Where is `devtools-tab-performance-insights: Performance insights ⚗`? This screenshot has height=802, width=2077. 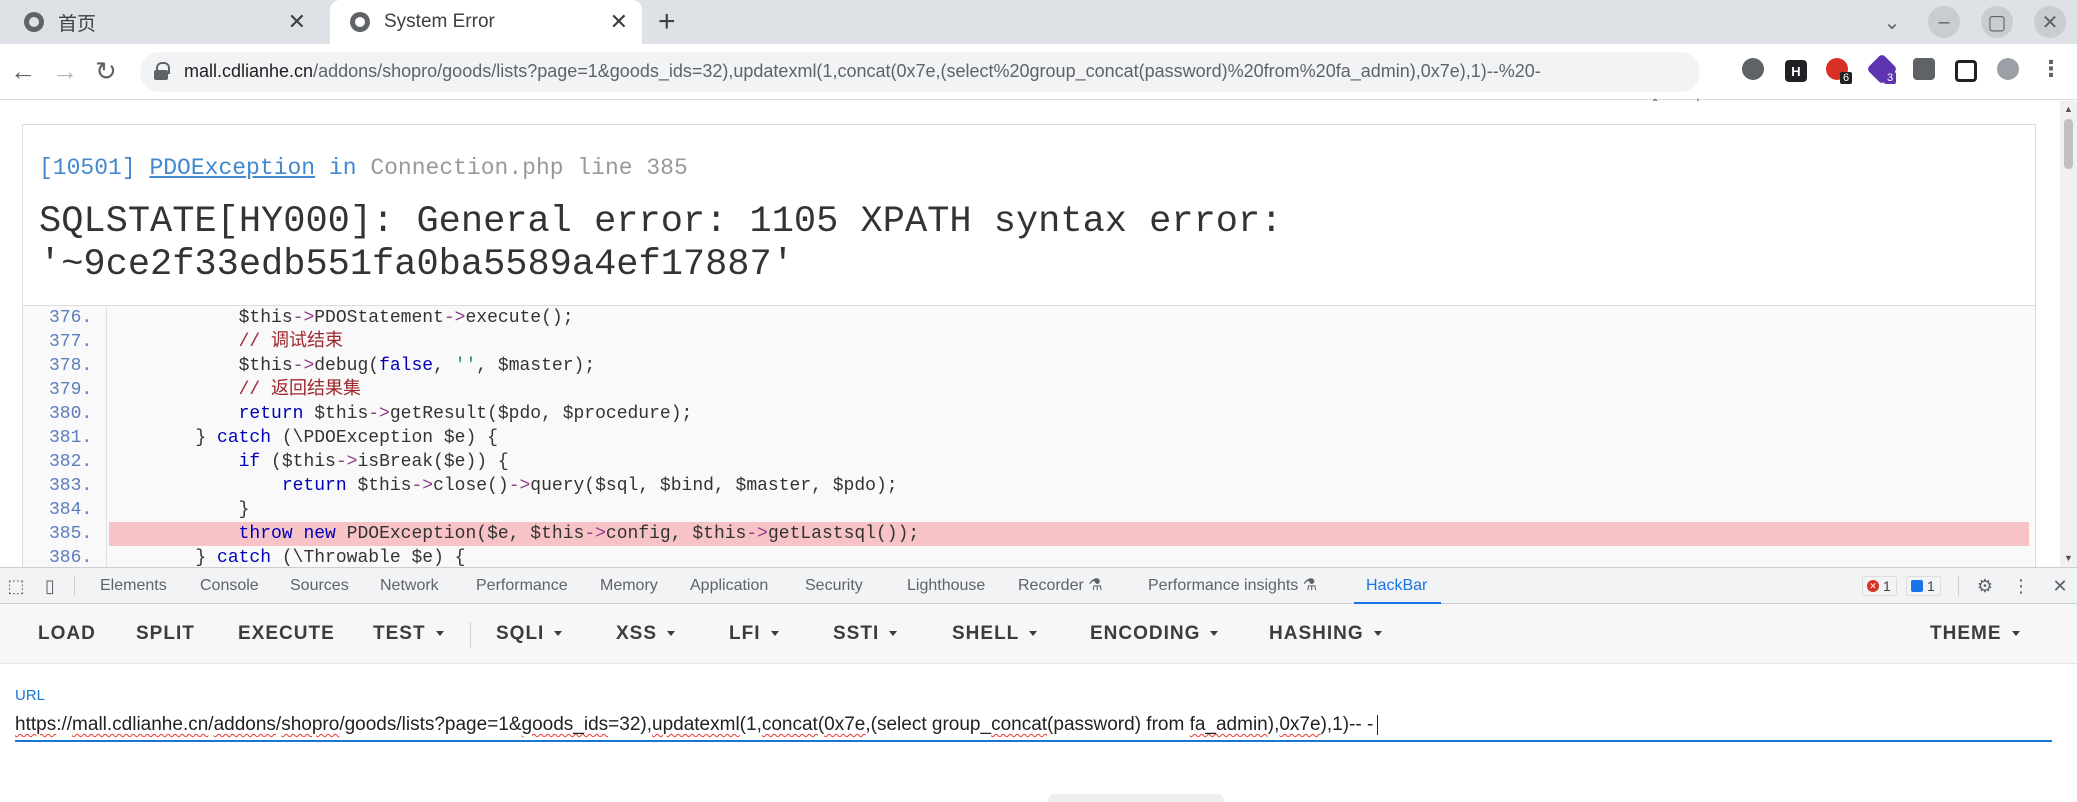
devtools-tab-performance-insights: Performance insights ⚗ is located at coordinates (1232, 586).